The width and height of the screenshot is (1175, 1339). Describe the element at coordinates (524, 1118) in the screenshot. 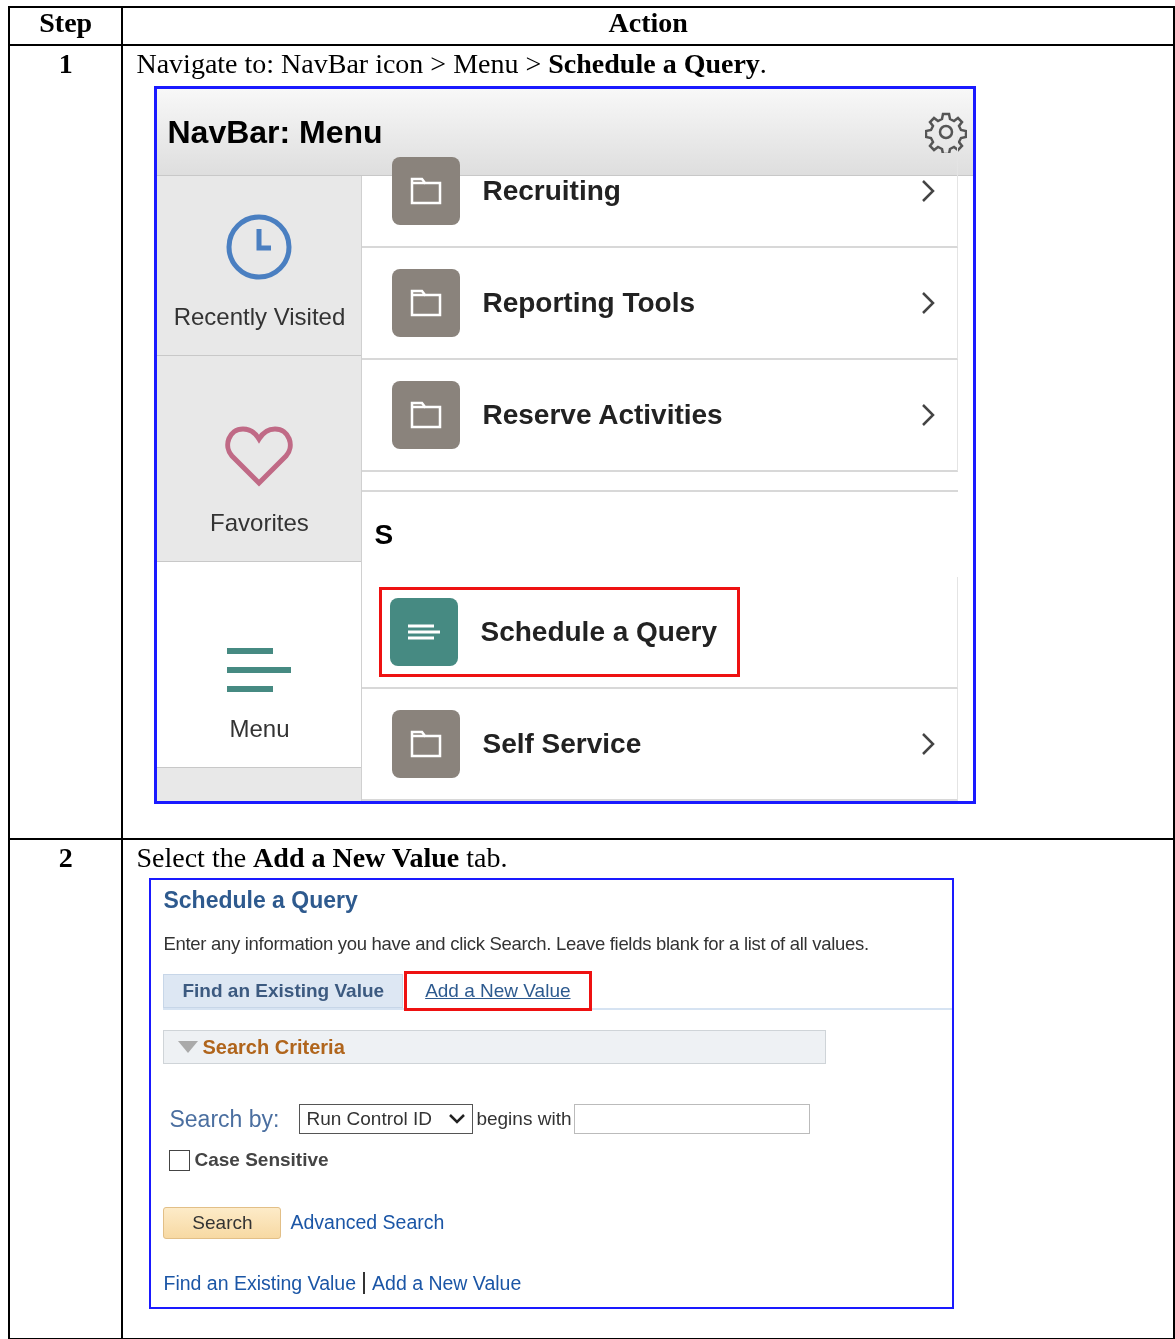

I see `operator-label: begins with` at that location.